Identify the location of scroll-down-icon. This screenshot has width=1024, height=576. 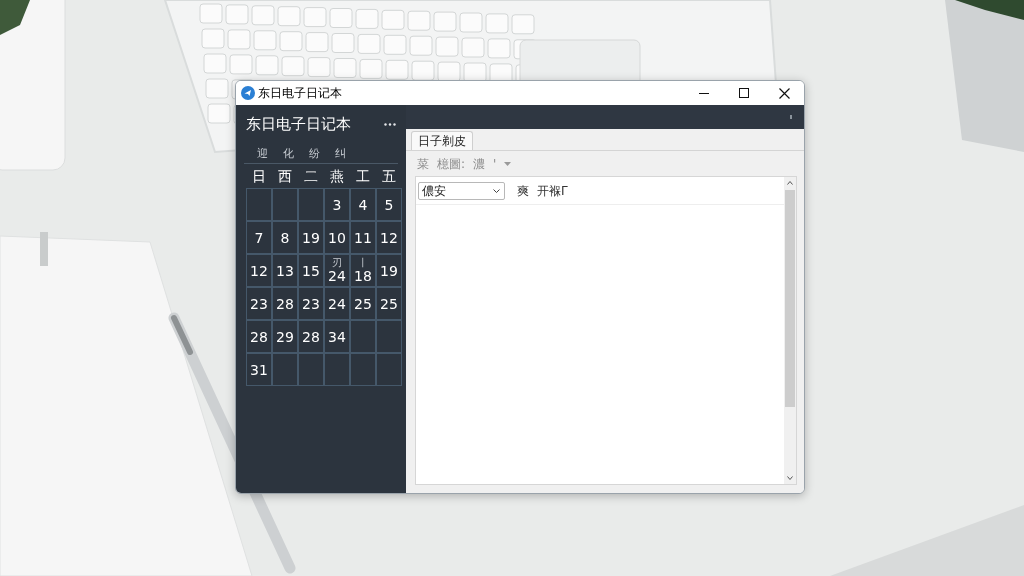
(790, 478).